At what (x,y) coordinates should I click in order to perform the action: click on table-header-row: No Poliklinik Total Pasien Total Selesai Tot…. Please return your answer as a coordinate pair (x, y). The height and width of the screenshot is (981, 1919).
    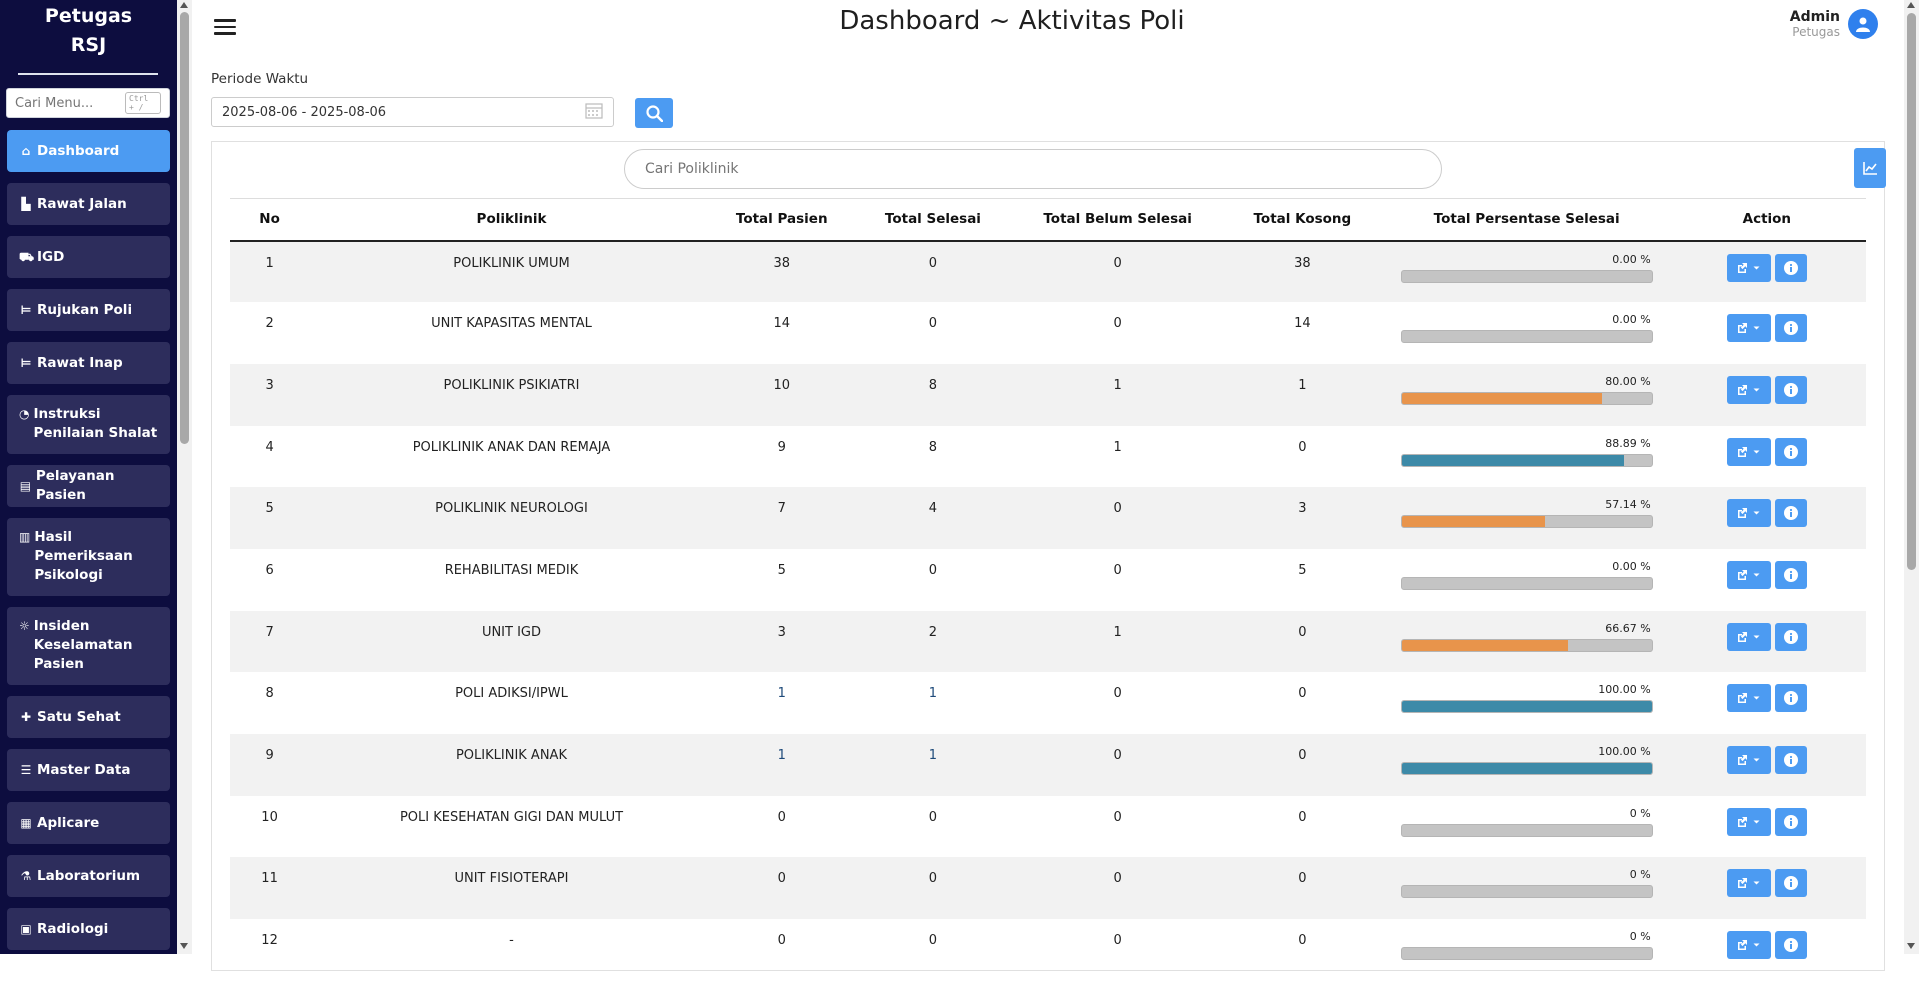
    Looking at the image, I should click on (1048, 220).